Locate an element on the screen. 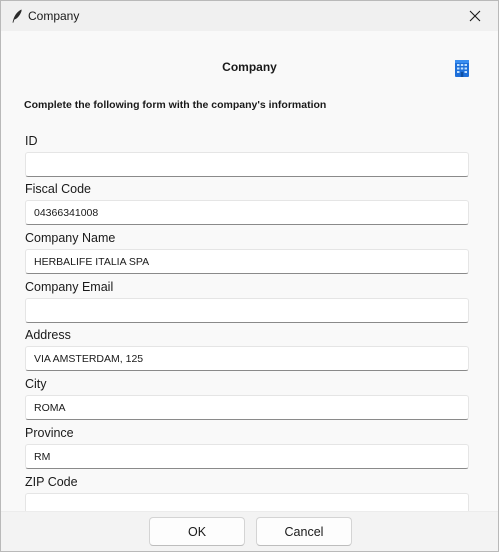 Image resolution: width=499 pixels, height=552 pixels. address-input is located at coordinates (247, 358).